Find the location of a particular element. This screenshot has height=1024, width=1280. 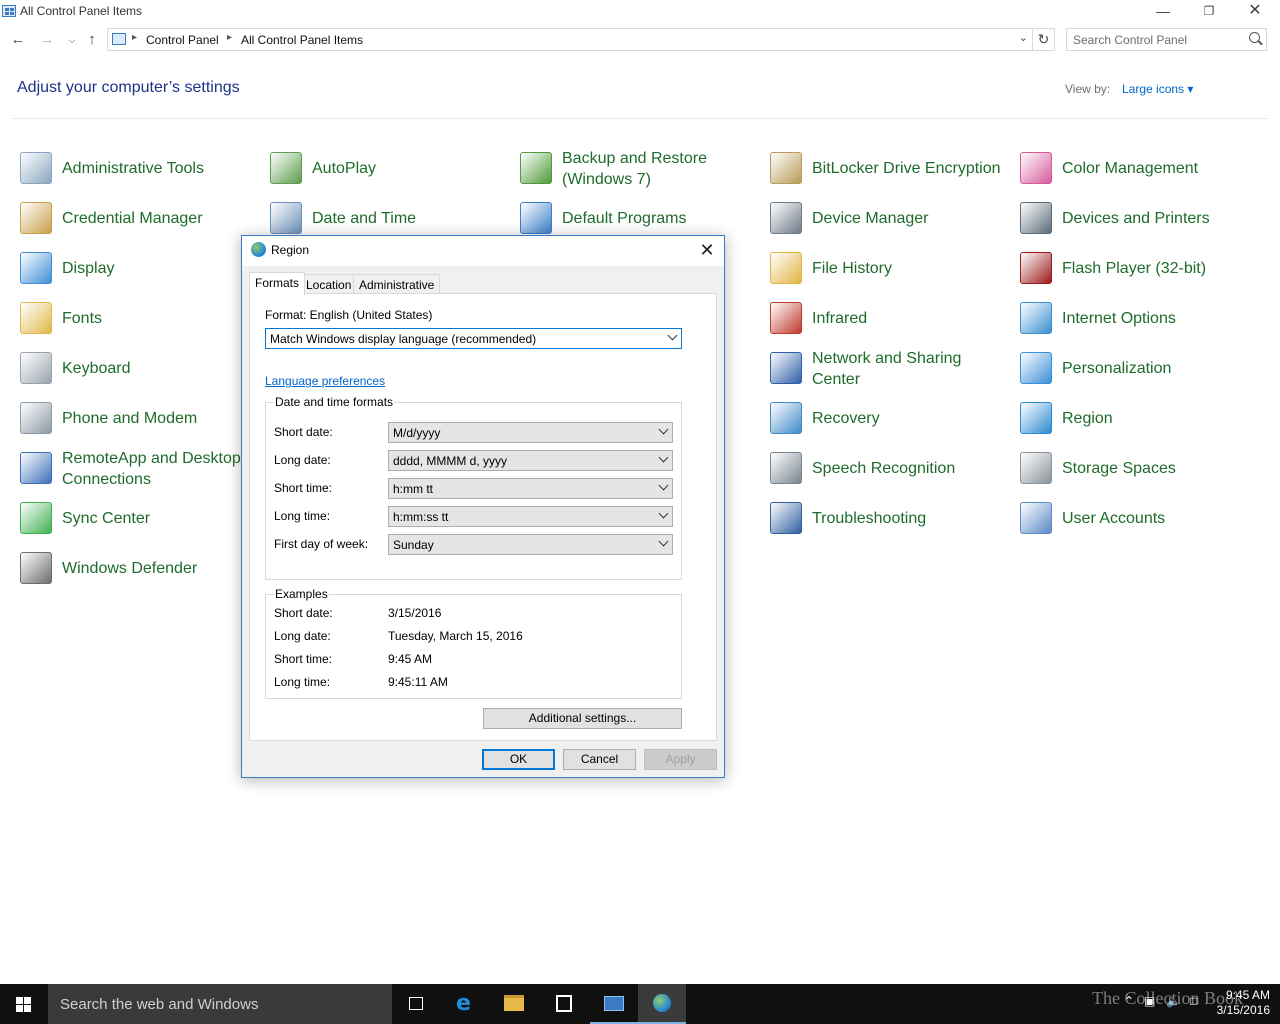

action-center-icon: □ is located at coordinates (1193, 1001).